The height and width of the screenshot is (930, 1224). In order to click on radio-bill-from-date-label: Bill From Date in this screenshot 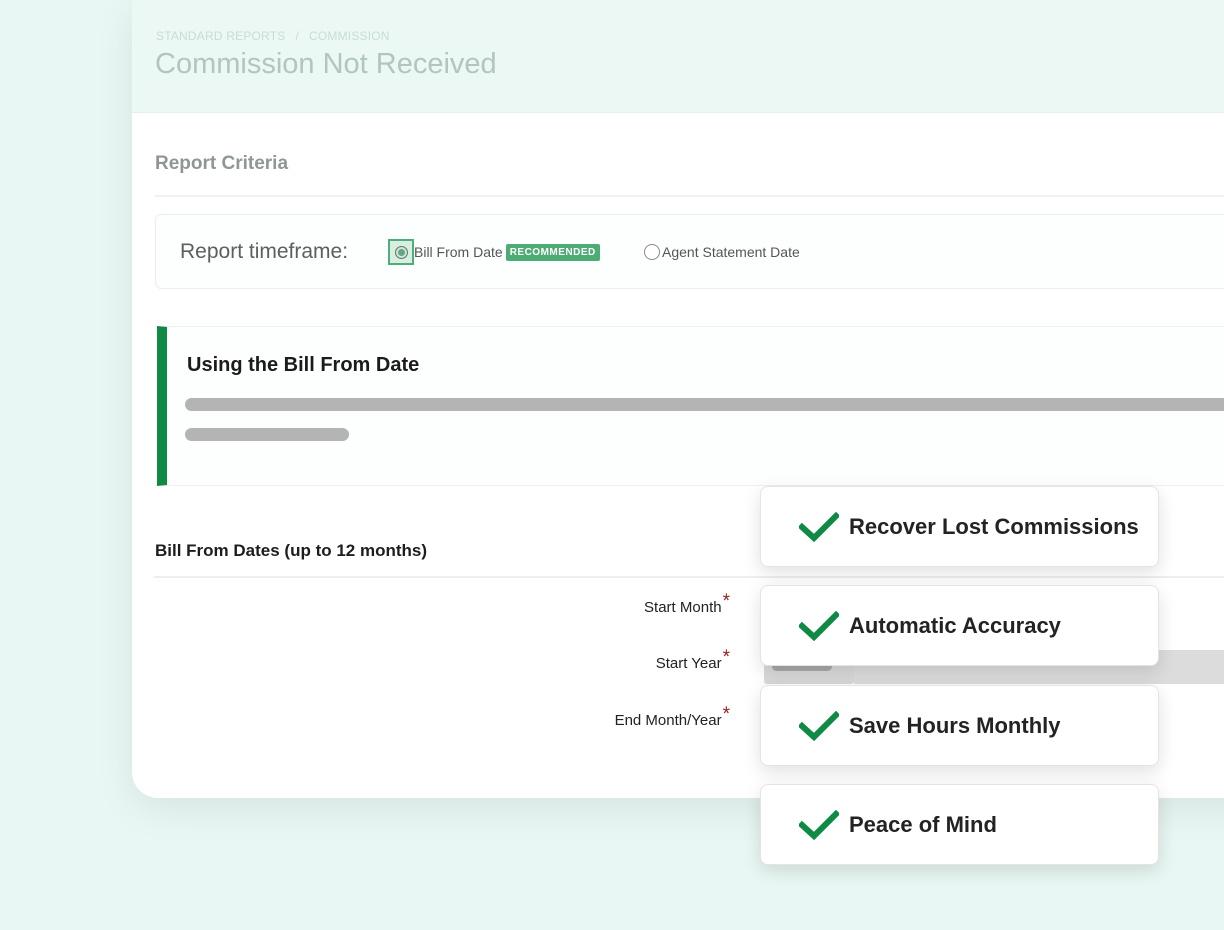, I will do `click(458, 252)`.